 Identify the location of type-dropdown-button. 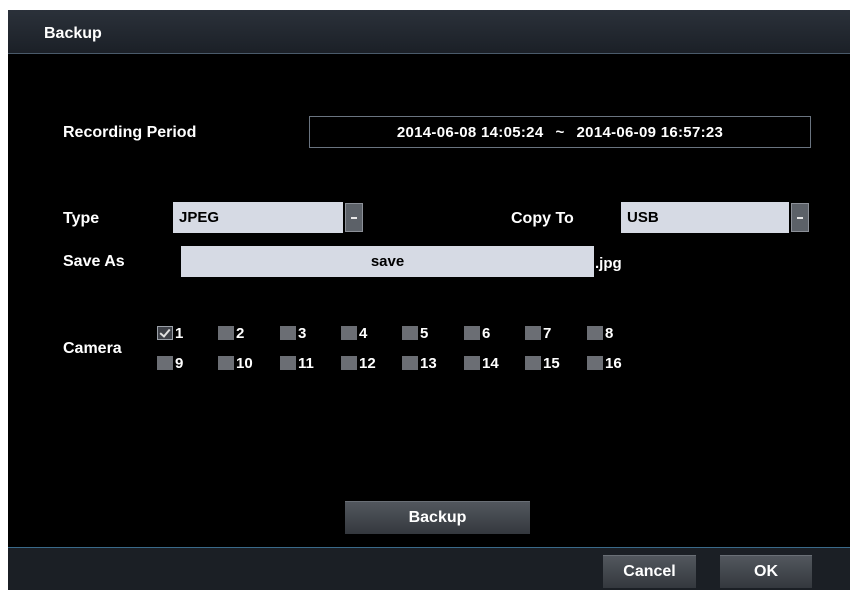
(354, 217).